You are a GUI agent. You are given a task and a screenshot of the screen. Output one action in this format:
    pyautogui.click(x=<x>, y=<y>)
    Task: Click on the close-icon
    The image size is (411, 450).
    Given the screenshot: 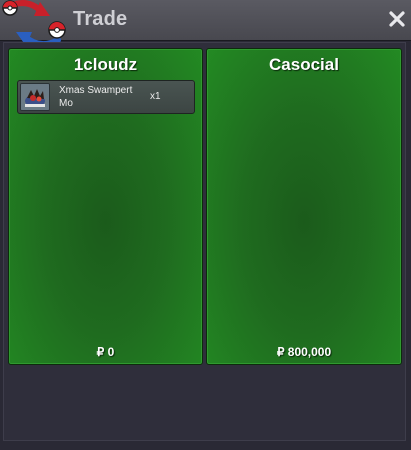 What is the action you would take?
    pyautogui.click(x=397, y=19)
    